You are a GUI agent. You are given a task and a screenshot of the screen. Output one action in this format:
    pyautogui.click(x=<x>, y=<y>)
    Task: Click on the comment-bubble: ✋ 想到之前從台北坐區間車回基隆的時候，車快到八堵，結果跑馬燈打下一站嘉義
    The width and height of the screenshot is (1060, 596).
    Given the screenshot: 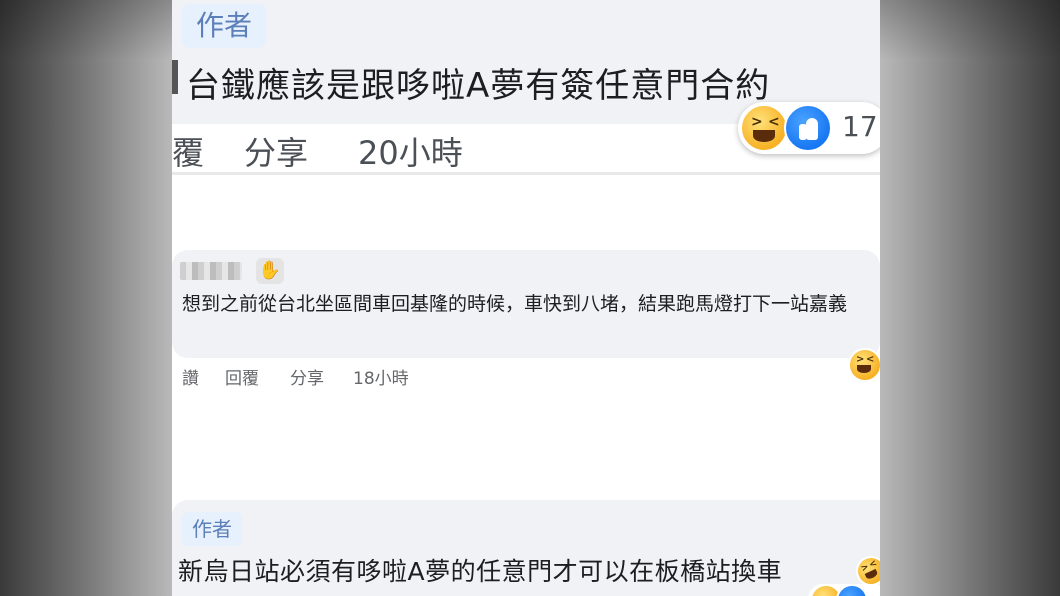 What is the action you would take?
    pyautogui.click(x=526, y=304)
    